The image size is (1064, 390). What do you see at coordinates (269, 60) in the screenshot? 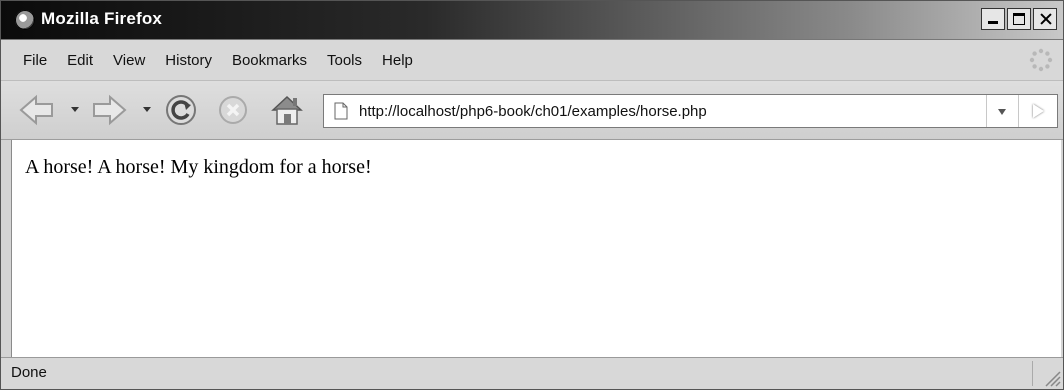
I see `menu-bookmarks: Bookmarks` at bounding box center [269, 60].